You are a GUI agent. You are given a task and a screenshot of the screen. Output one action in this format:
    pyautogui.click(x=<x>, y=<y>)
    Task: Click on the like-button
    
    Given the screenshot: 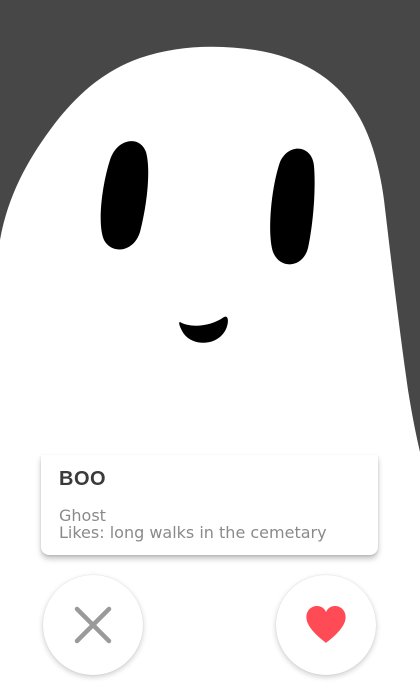 What is the action you would take?
    pyautogui.click(x=326, y=625)
    